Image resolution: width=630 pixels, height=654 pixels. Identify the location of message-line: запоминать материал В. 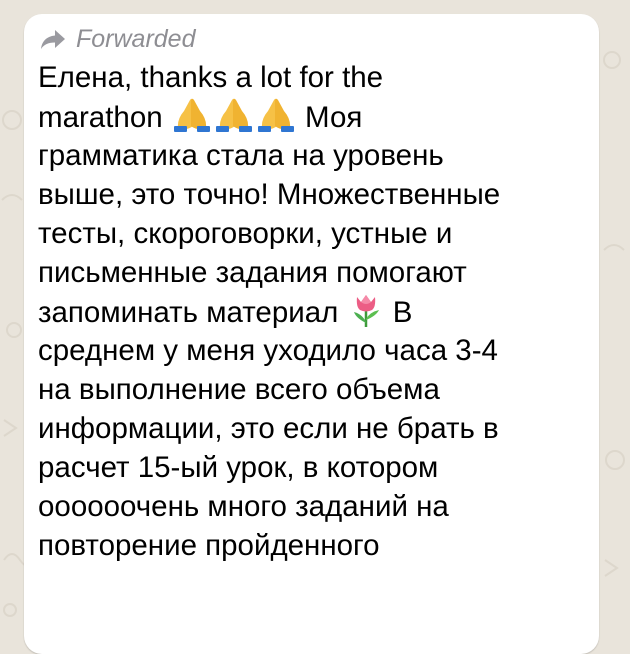
(311, 311).